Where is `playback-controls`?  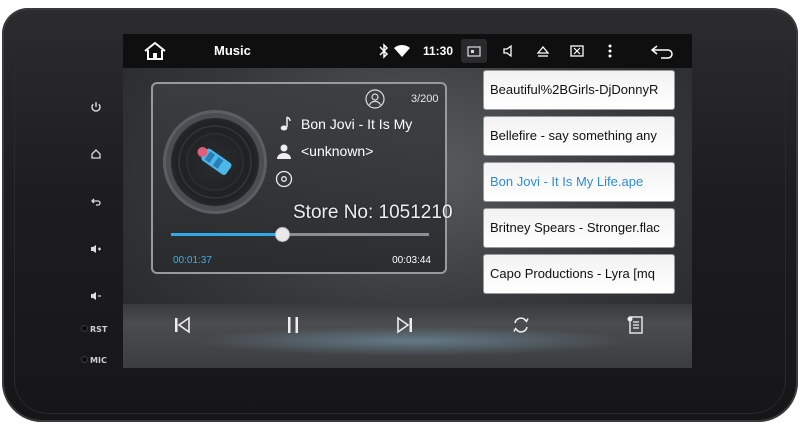
playback-controls is located at coordinates (407, 336).